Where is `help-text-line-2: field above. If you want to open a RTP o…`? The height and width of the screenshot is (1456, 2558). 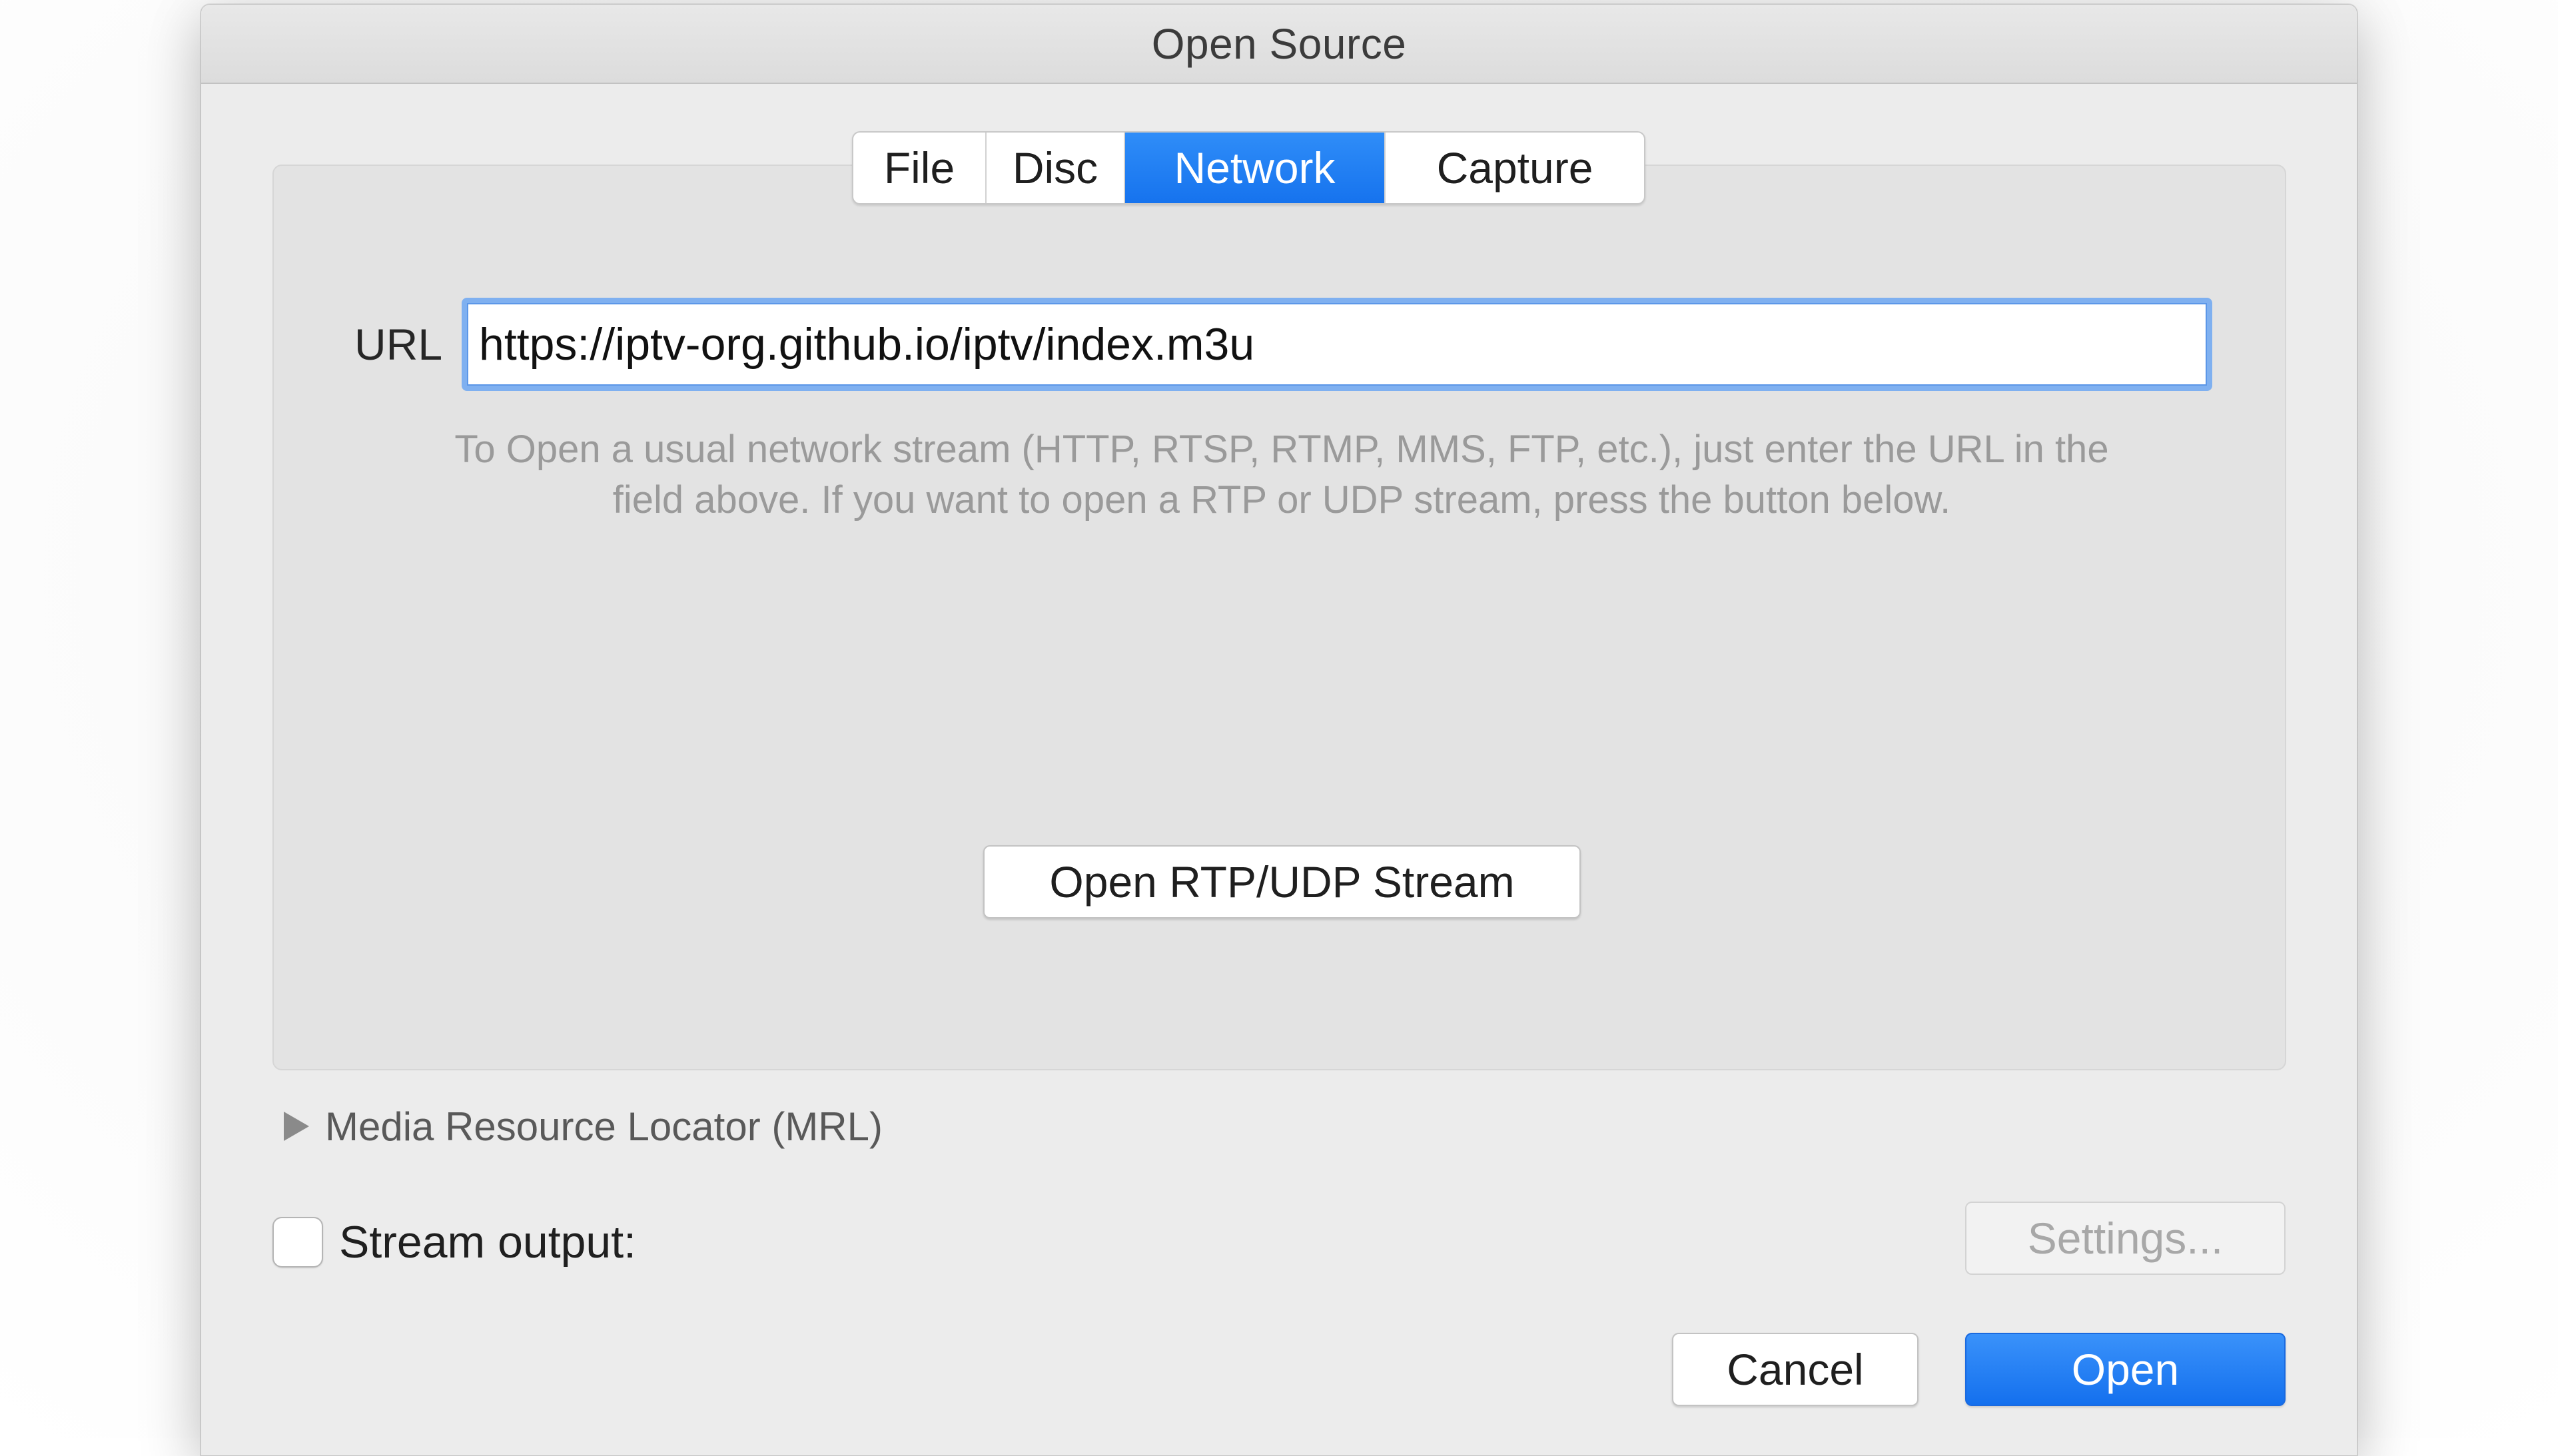
help-text-line-2: field above. If you want to open a RTP o… is located at coordinates (1281, 500).